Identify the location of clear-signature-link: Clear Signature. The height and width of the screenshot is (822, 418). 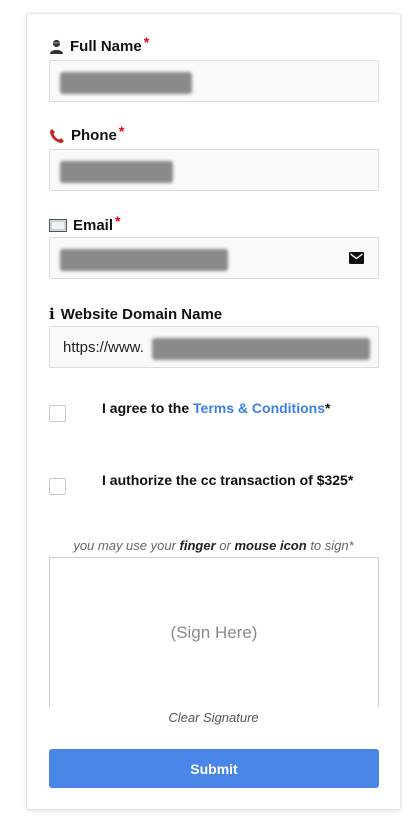
(213, 717).